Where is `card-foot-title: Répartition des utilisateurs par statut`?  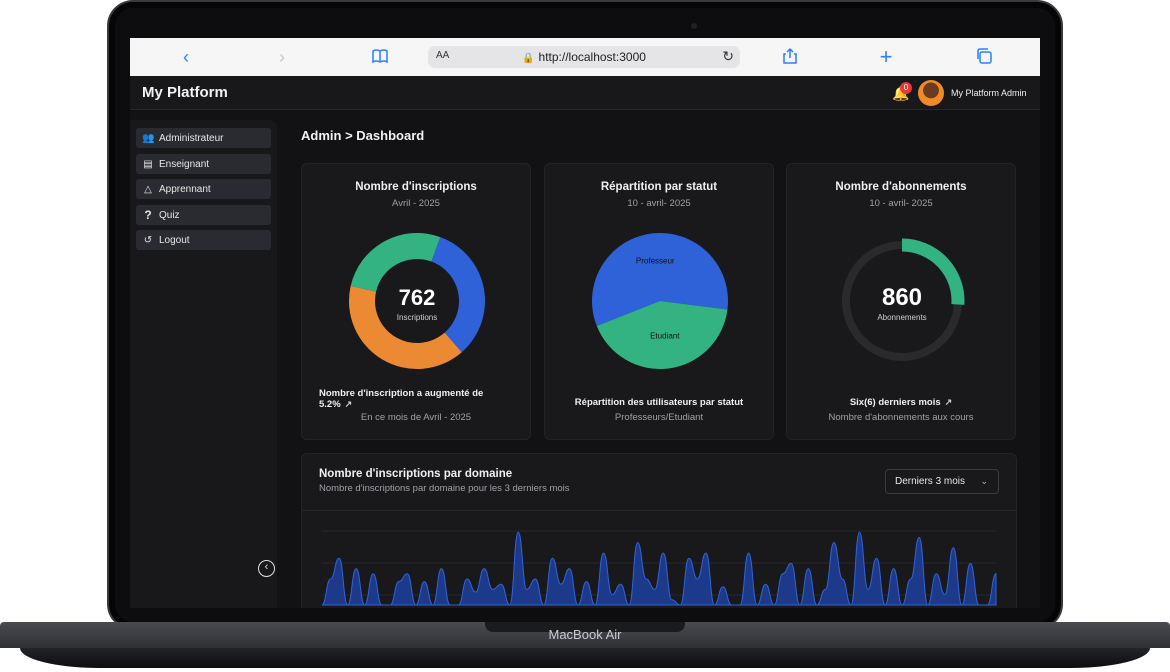
card-foot-title: Répartition des utilisateurs par statut is located at coordinates (659, 402).